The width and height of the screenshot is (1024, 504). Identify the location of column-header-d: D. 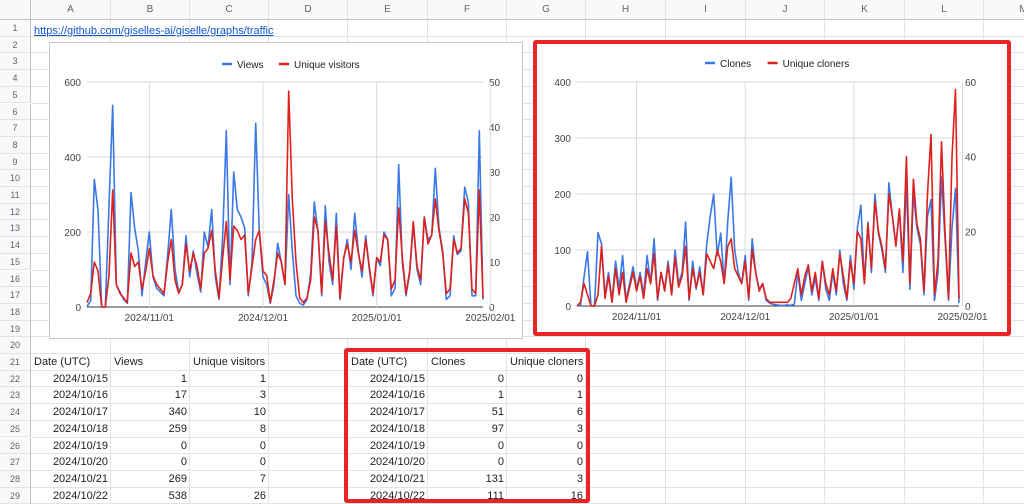
(308, 10).